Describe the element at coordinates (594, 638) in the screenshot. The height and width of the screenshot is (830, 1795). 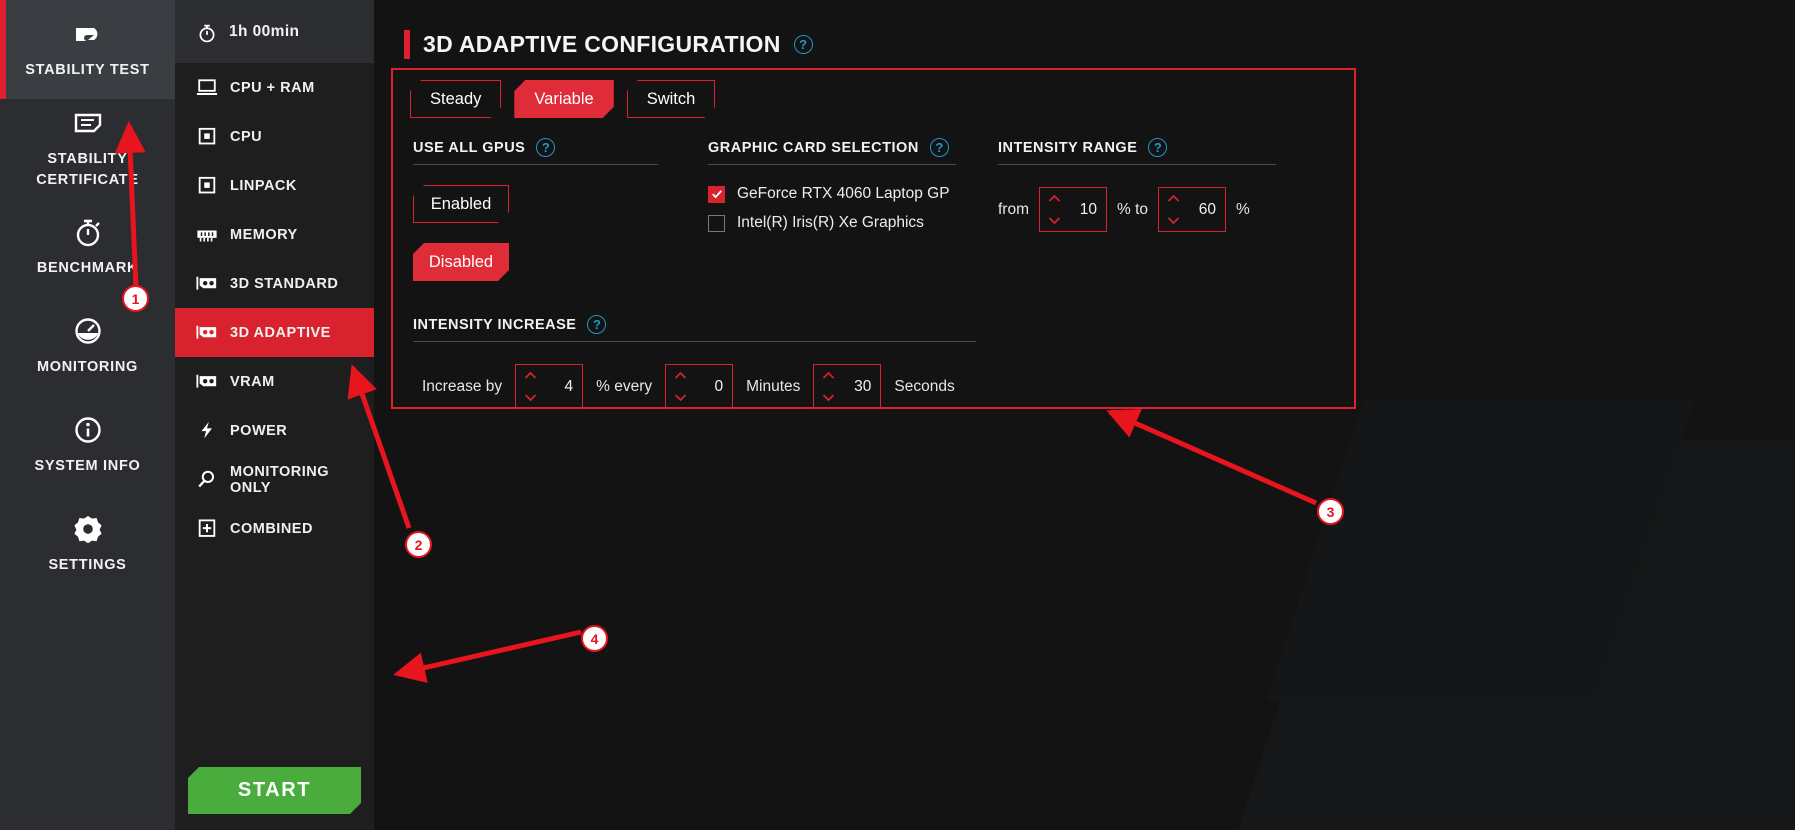
I see `annotation-badge-4: 4` at that location.